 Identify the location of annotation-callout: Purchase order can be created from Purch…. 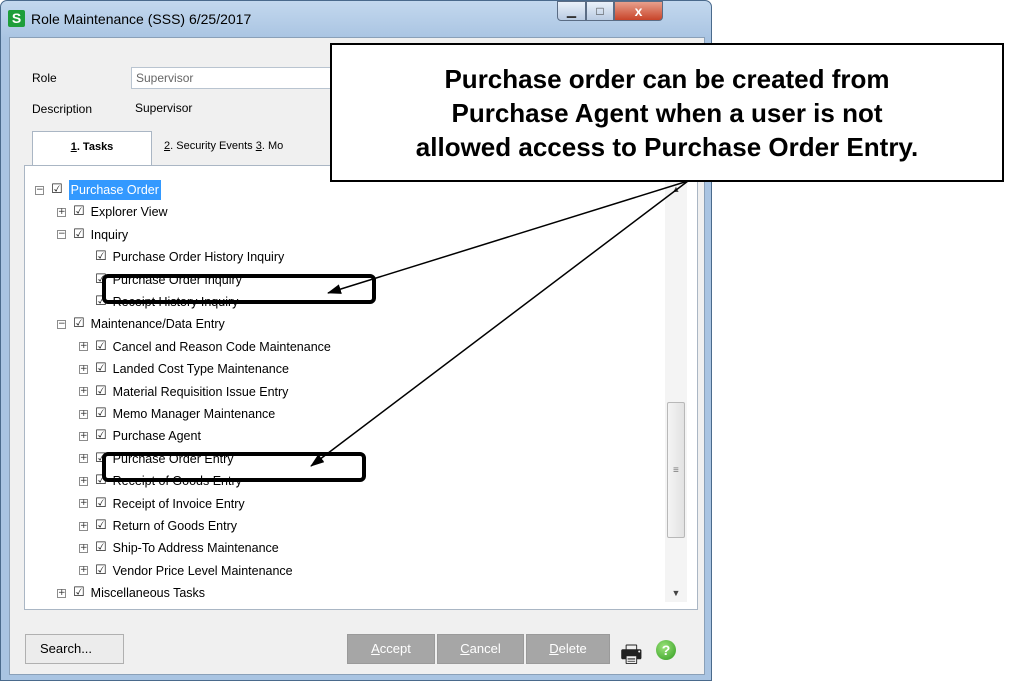
(667, 112).